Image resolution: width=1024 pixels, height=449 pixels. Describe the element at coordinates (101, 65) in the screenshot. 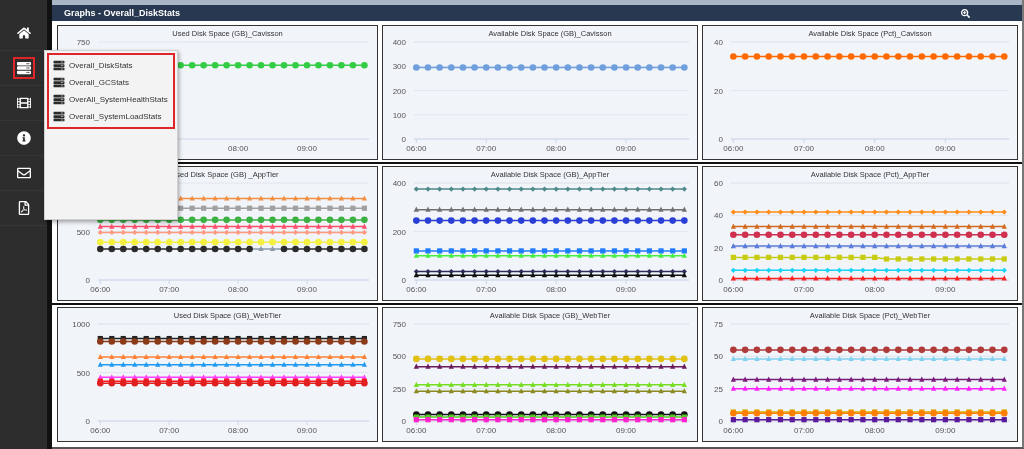

I see `menu-item-label: Overall_DiskStats` at that location.